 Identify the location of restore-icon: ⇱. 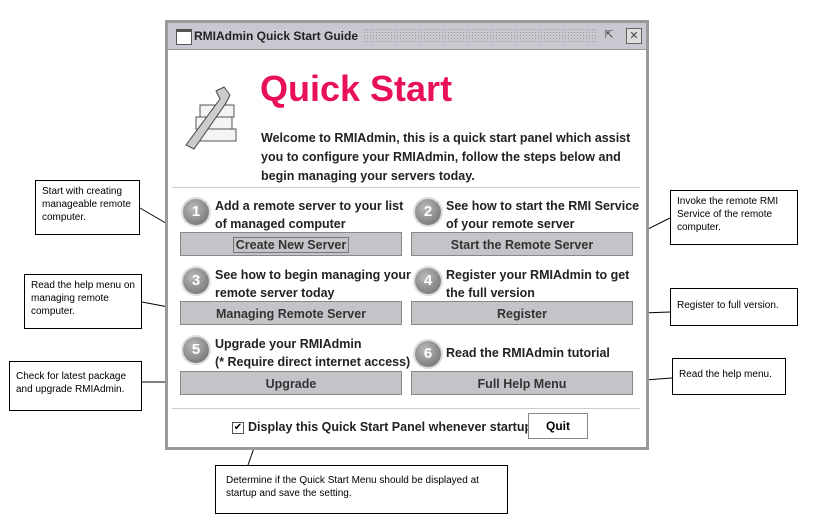
(609, 35).